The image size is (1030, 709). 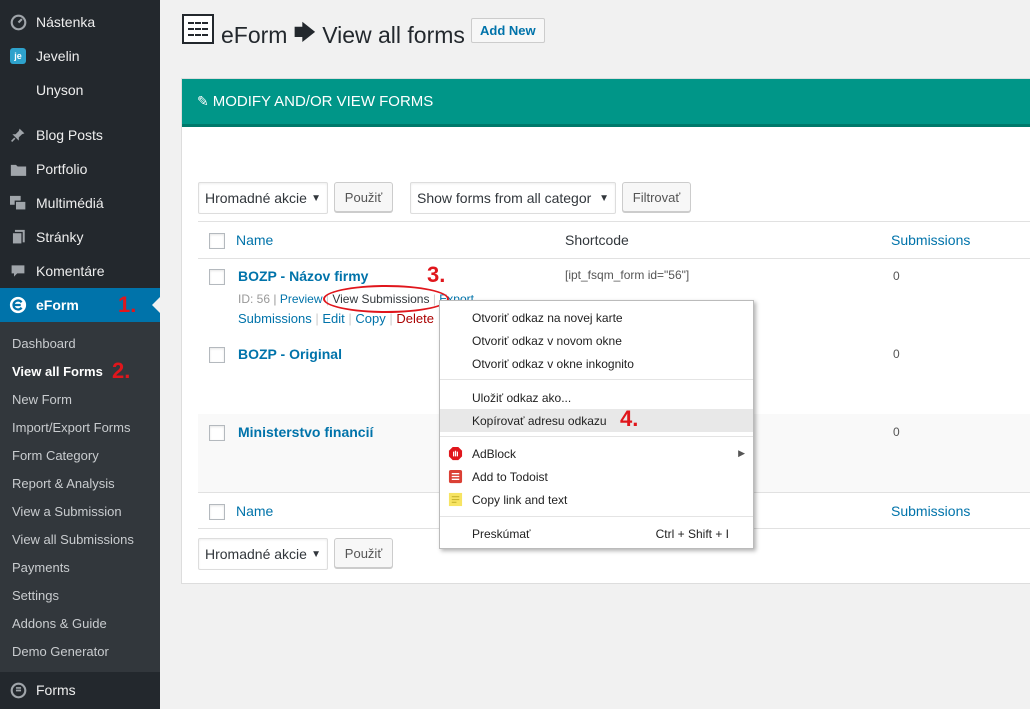 What do you see at coordinates (41, 567) in the screenshot?
I see `submenu-payments: Payments` at bounding box center [41, 567].